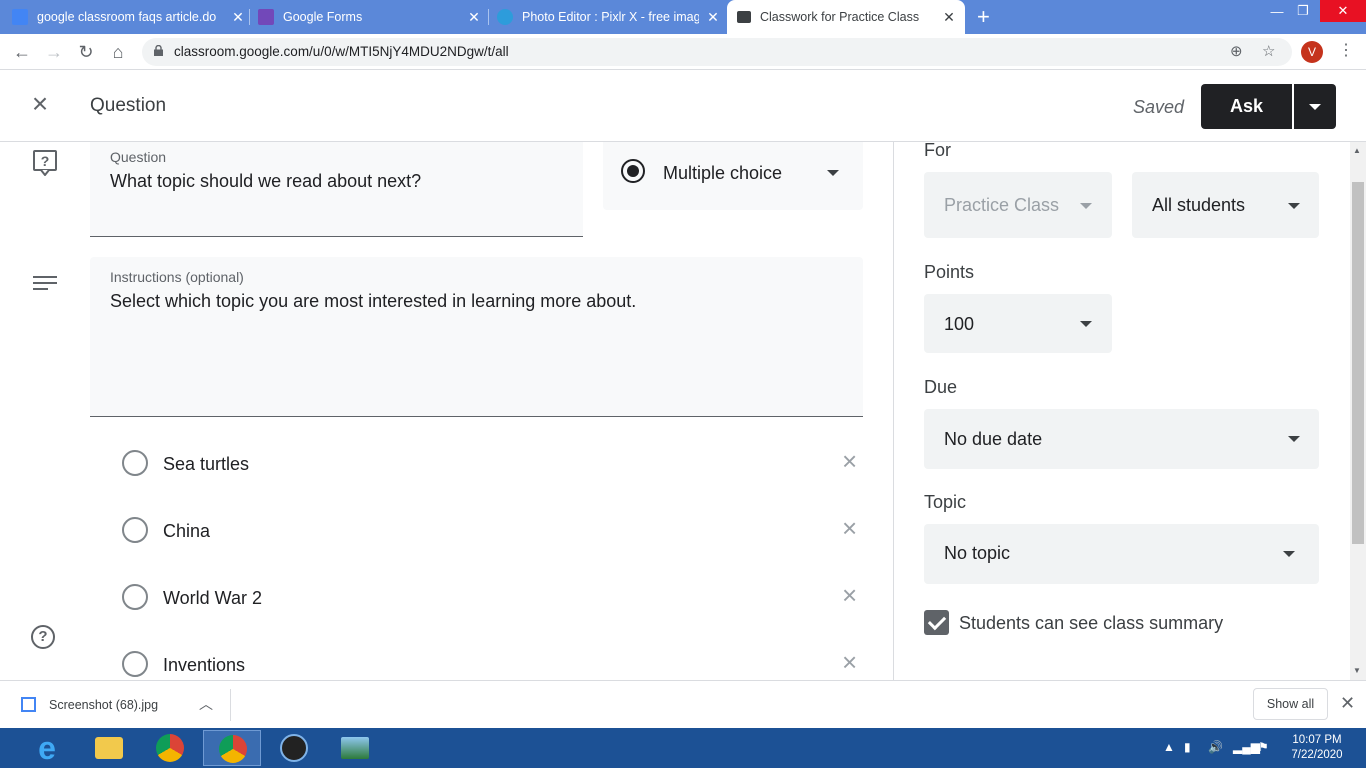 This screenshot has width=1366, height=768. What do you see at coordinates (158, 50) in the screenshot?
I see `lock-icon` at bounding box center [158, 50].